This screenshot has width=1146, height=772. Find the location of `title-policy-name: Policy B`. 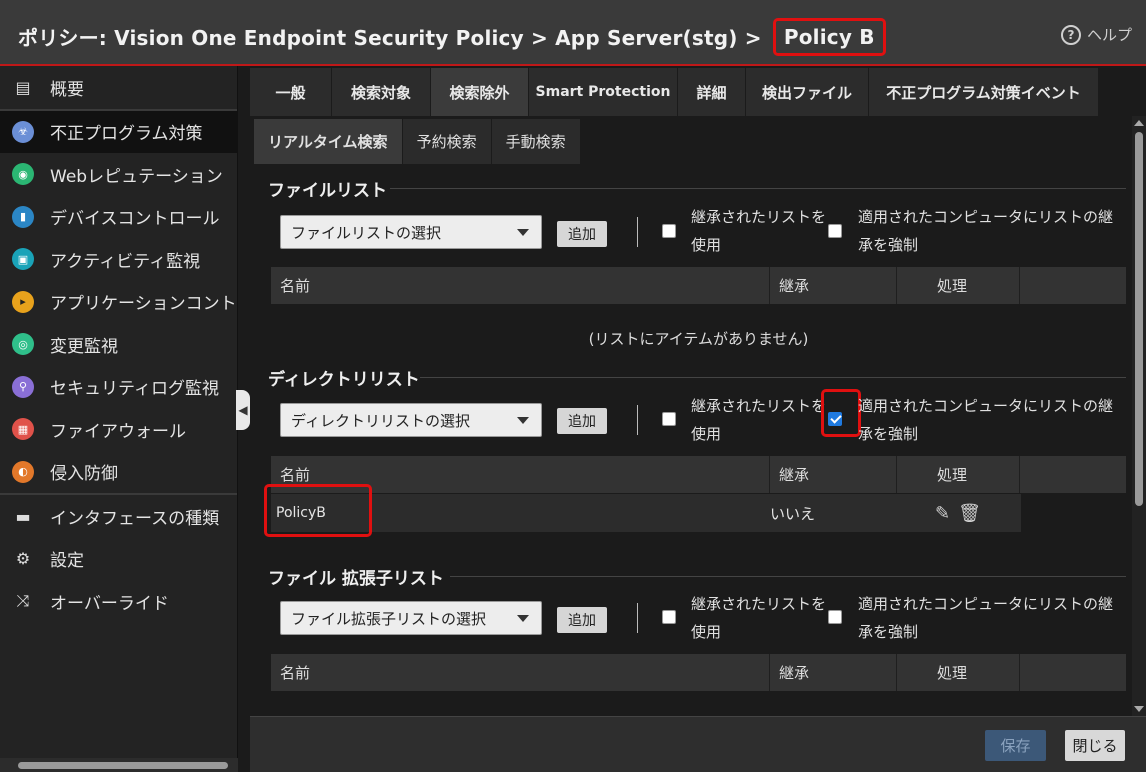

title-policy-name: Policy B is located at coordinates (829, 37).